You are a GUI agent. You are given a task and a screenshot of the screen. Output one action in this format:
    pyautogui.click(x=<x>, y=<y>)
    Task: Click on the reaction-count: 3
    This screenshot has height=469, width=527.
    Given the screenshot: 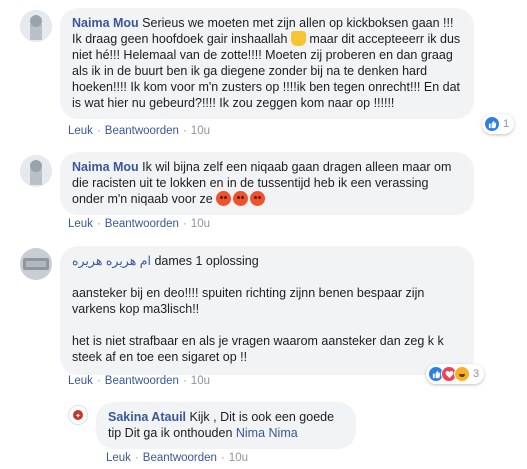 What is the action you would take?
    pyautogui.click(x=476, y=374)
    